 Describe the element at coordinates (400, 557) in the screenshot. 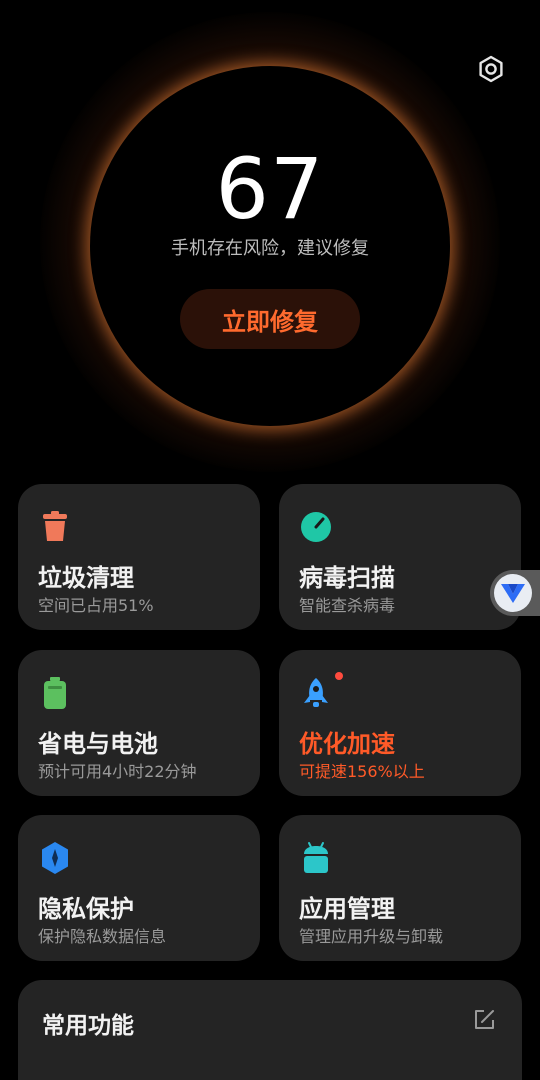

I see `card-virus-scan: 病毒扫描 智能查杀病毒` at that location.